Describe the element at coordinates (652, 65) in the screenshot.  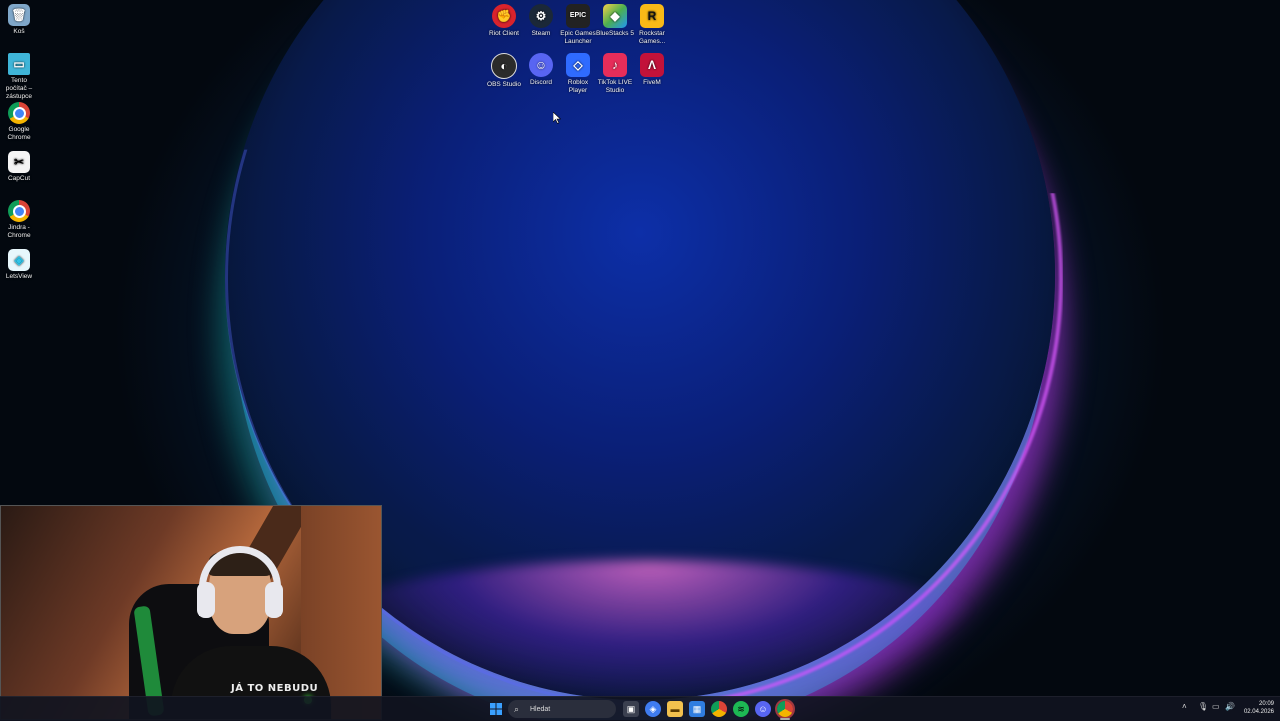
I see `fivem-icon: Λ` at that location.